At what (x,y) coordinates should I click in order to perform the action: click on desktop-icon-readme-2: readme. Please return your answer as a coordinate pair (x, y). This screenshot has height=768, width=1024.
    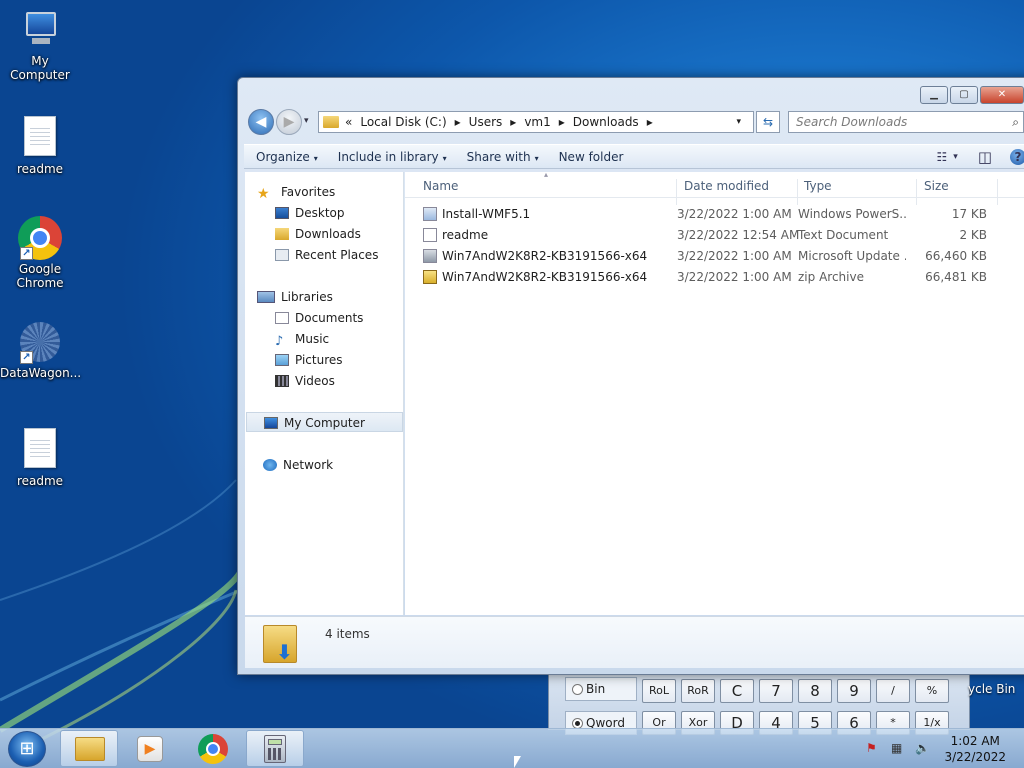
    Looking at the image, I should click on (40, 457).